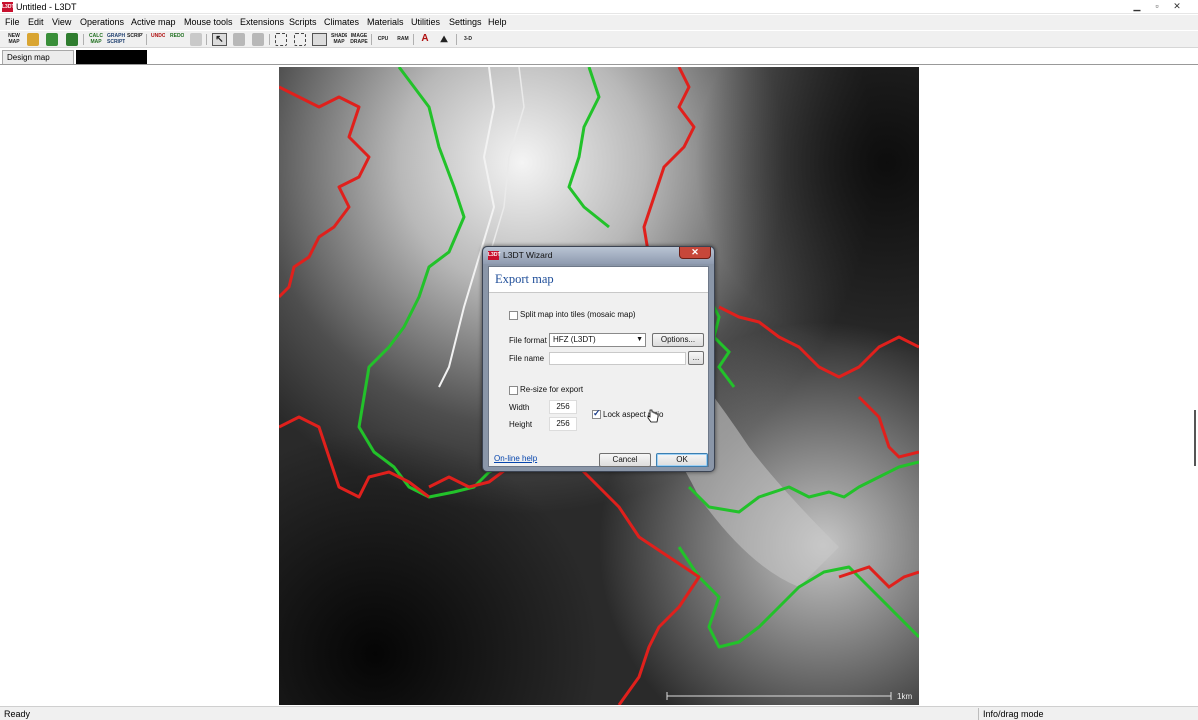 Image resolution: width=1198 pixels, height=720 pixels. What do you see at coordinates (468, 39) in the screenshot?
I see `3d-view-button: 3-D` at bounding box center [468, 39].